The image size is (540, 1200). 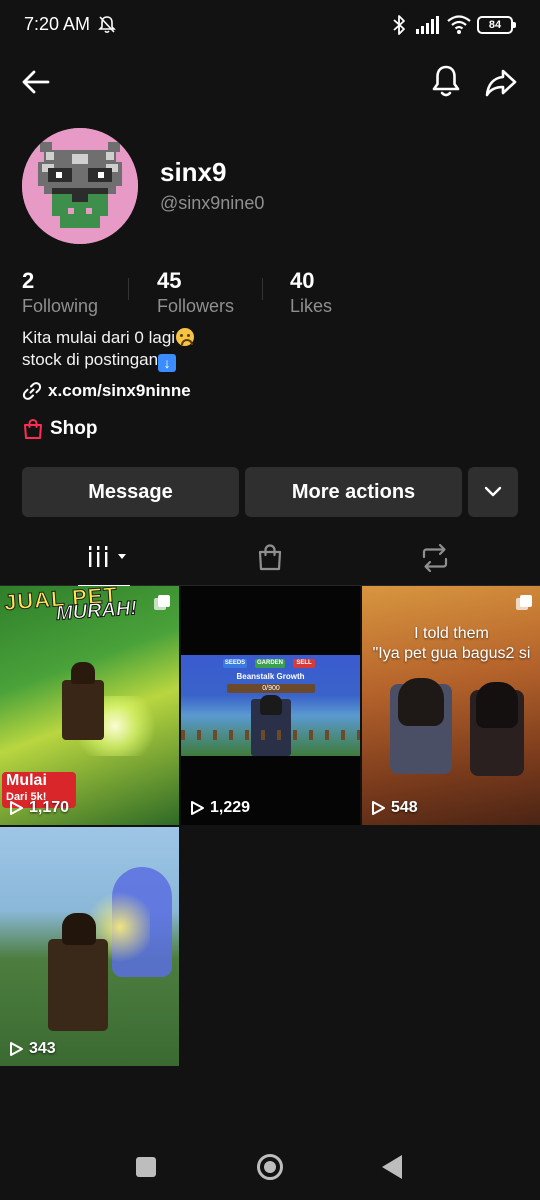 What do you see at coordinates (185, 337) in the screenshot?
I see `sad-face-emoji-icon` at bounding box center [185, 337].